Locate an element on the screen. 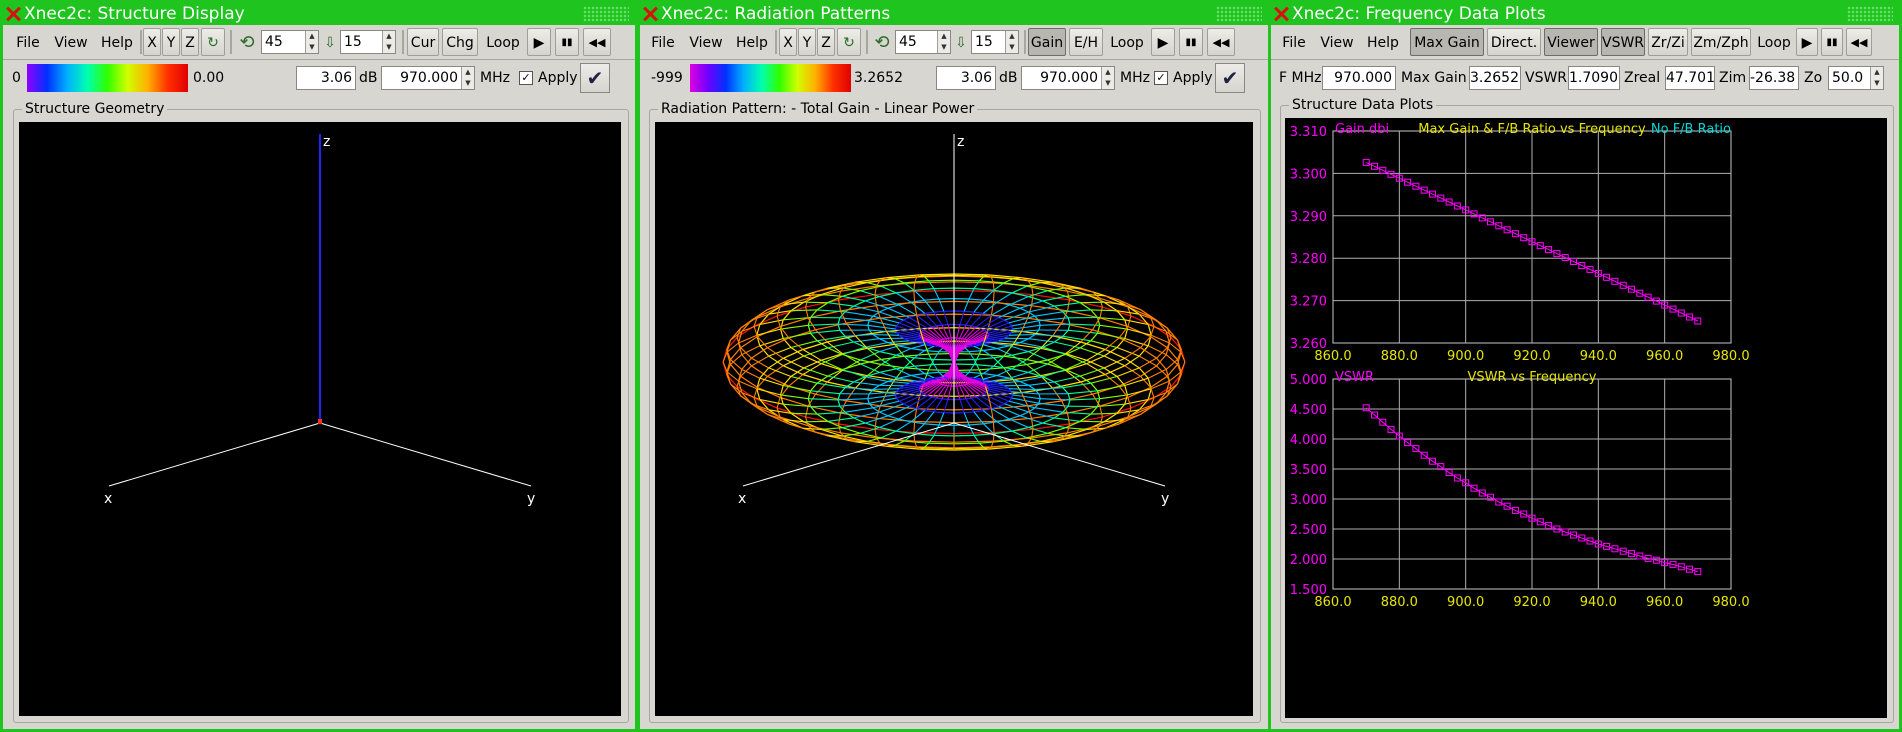 The width and height of the screenshot is (1902, 732). zim-field: -26.38 is located at coordinates (1774, 78).